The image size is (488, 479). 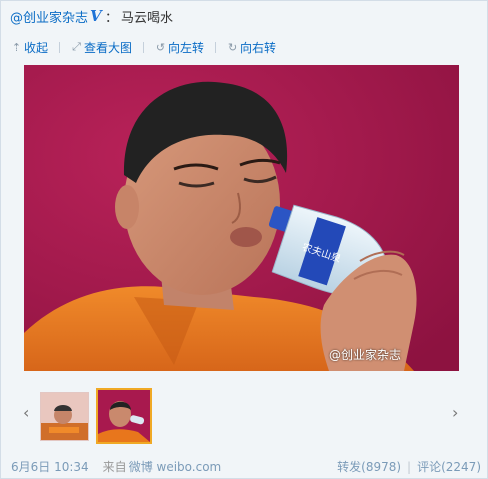 I want to click on thumbnail-1-image, so click(x=64, y=416).